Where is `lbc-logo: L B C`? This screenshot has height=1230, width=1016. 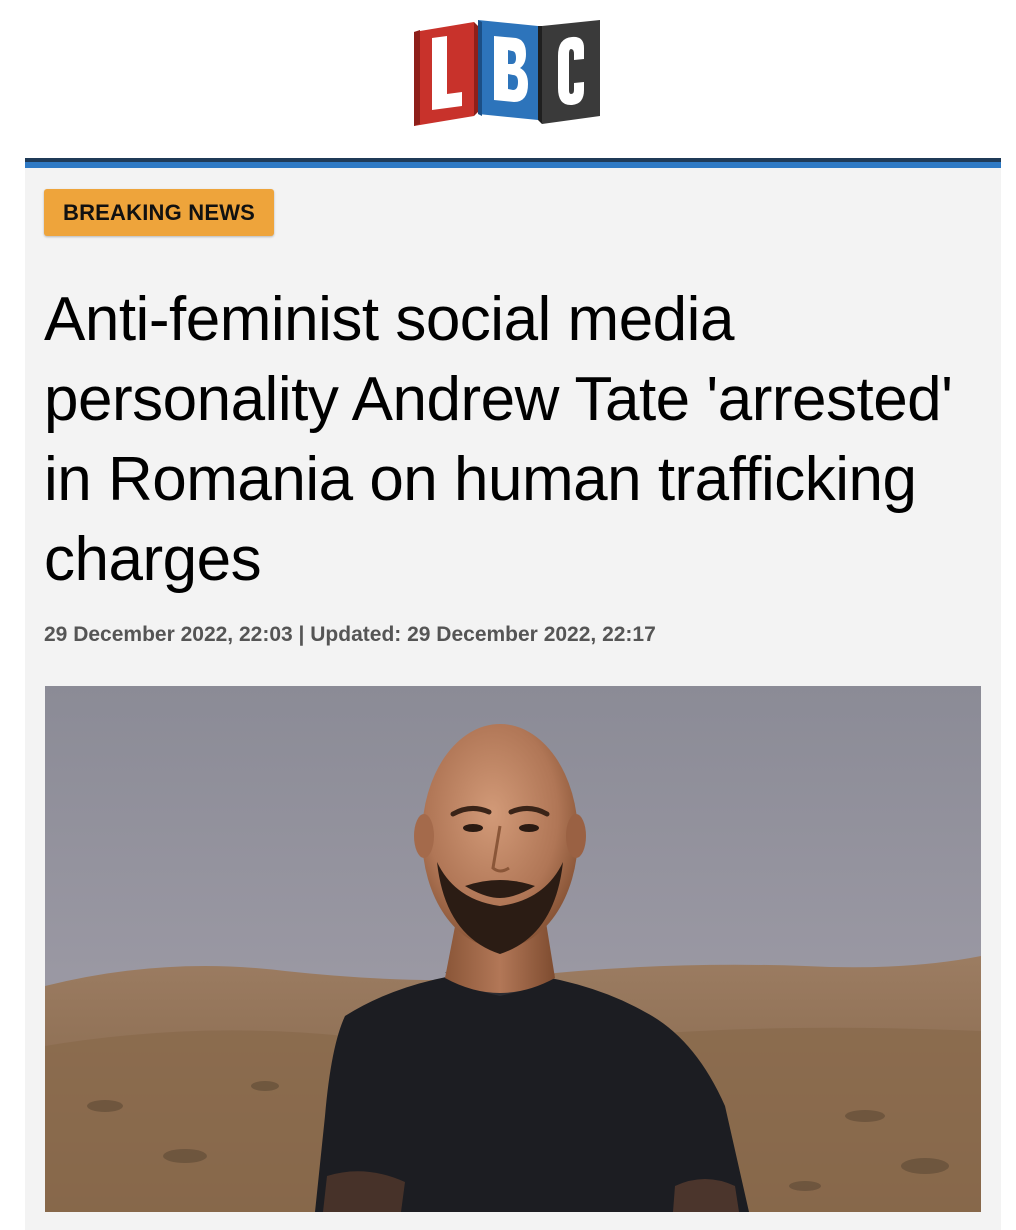
lbc-logo: L B C is located at coordinates (507, 73).